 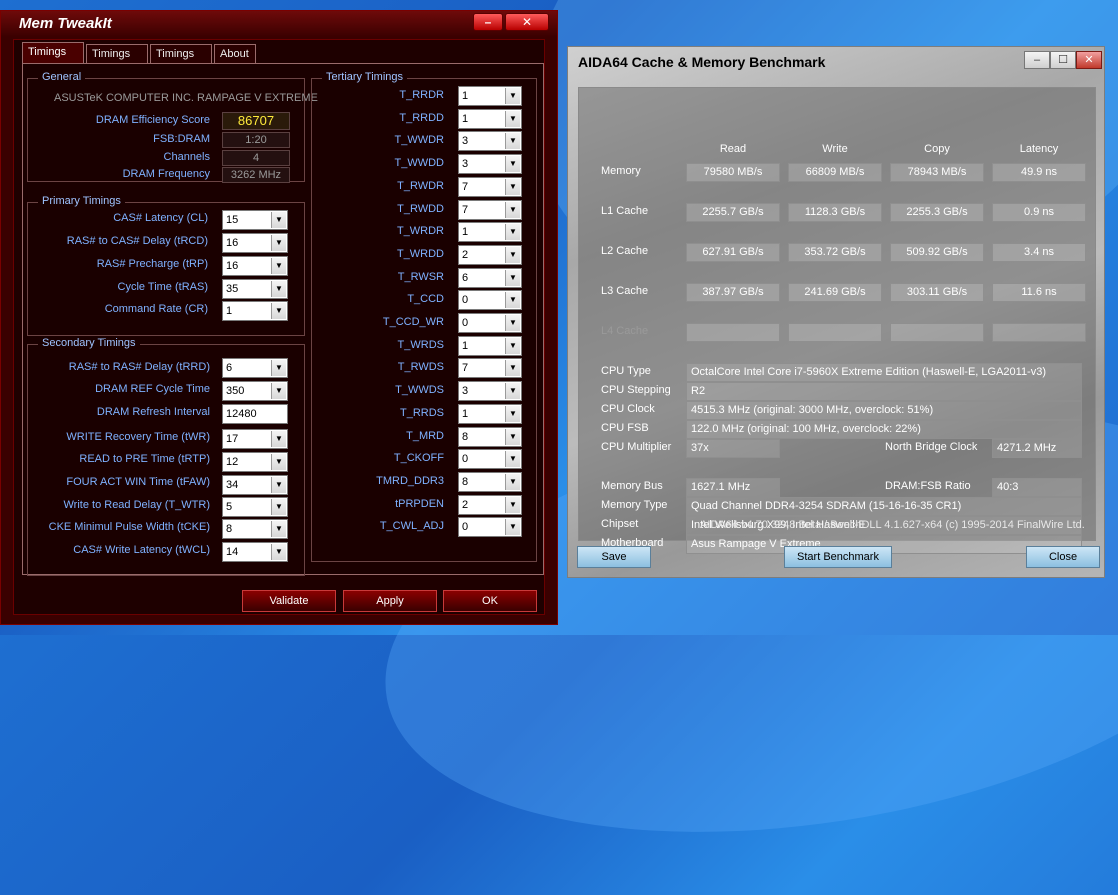 What do you see at coordinates (235, 53) in the screenshot?
I see `tab-about: About` at bounding box center [235, 53].